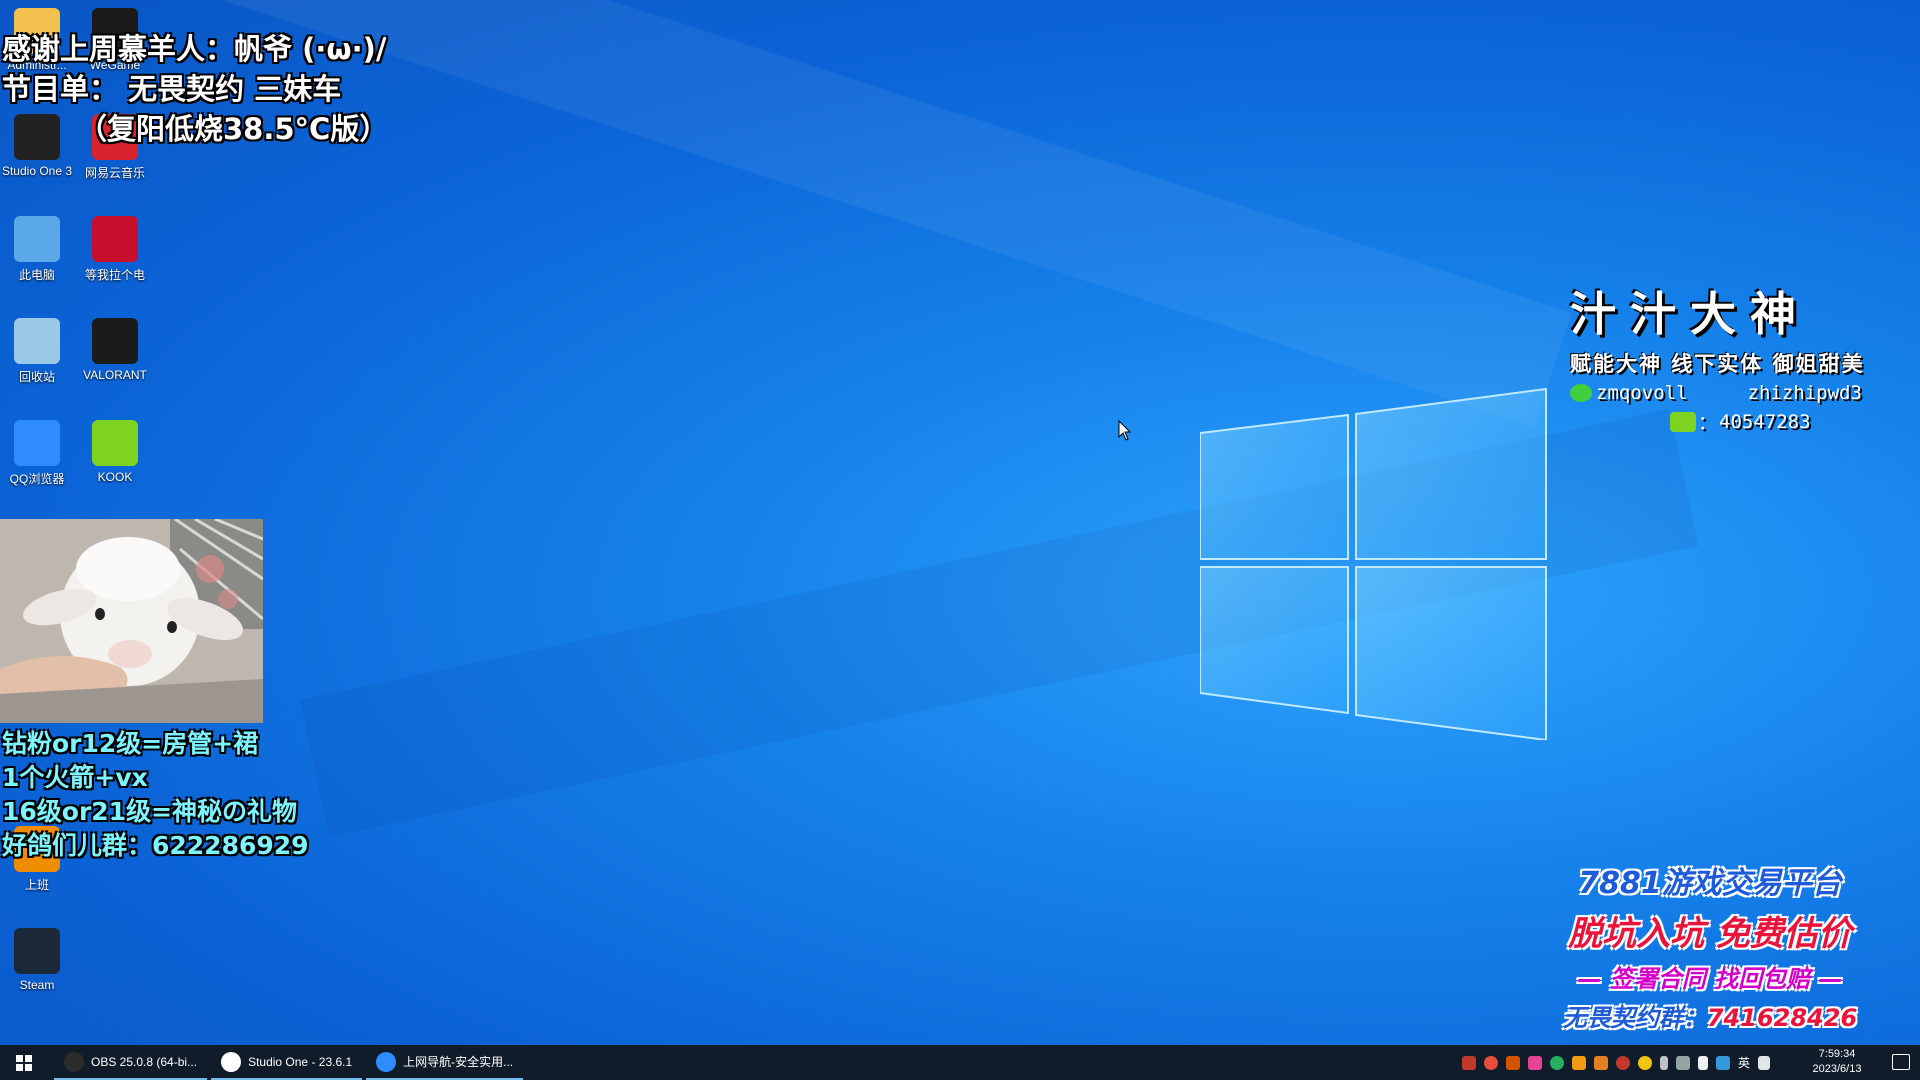 The width and height of the screenshot is (1920, 1080). I want to click on ime-indicator: 英, so click(1744, 1062).